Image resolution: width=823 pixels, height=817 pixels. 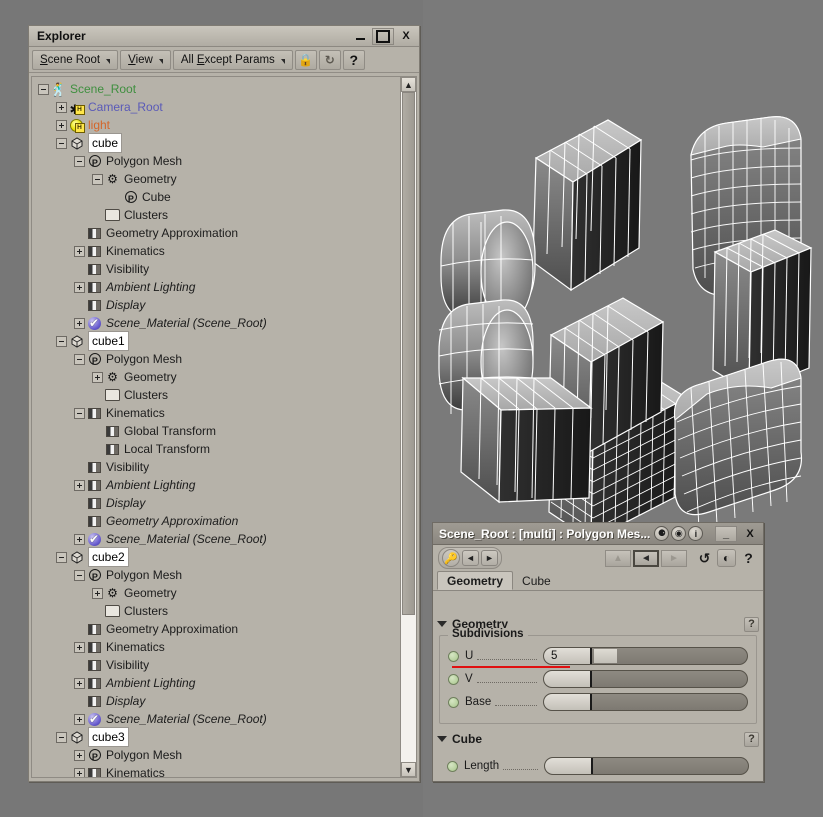 I want to click on scrollbar-track, so click(x=408, y=427).